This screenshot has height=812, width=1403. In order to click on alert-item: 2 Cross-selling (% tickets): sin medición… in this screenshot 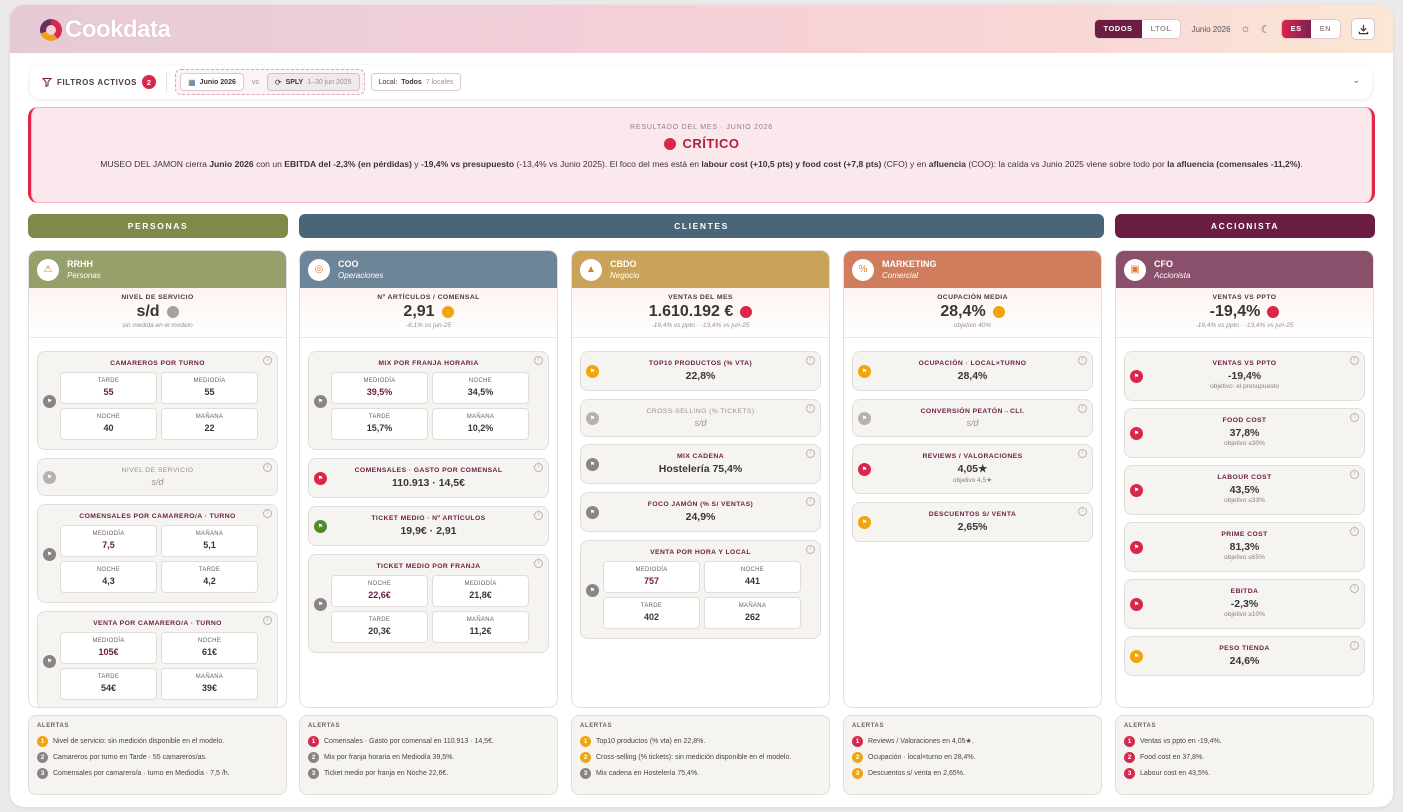, I will do `click(700, 757)`.